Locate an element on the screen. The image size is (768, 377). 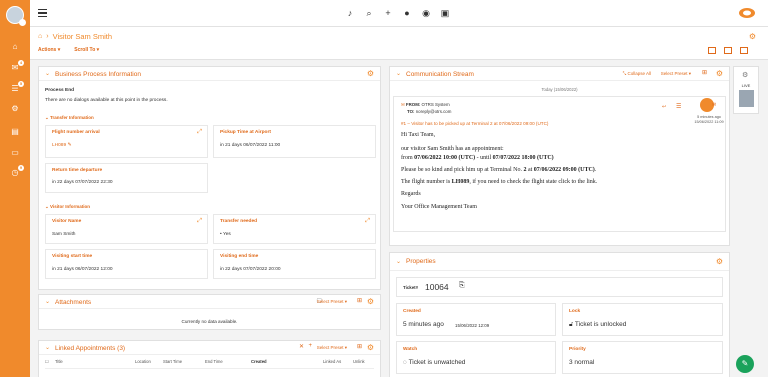
column-header: Title is located at coordinates (95, 363).